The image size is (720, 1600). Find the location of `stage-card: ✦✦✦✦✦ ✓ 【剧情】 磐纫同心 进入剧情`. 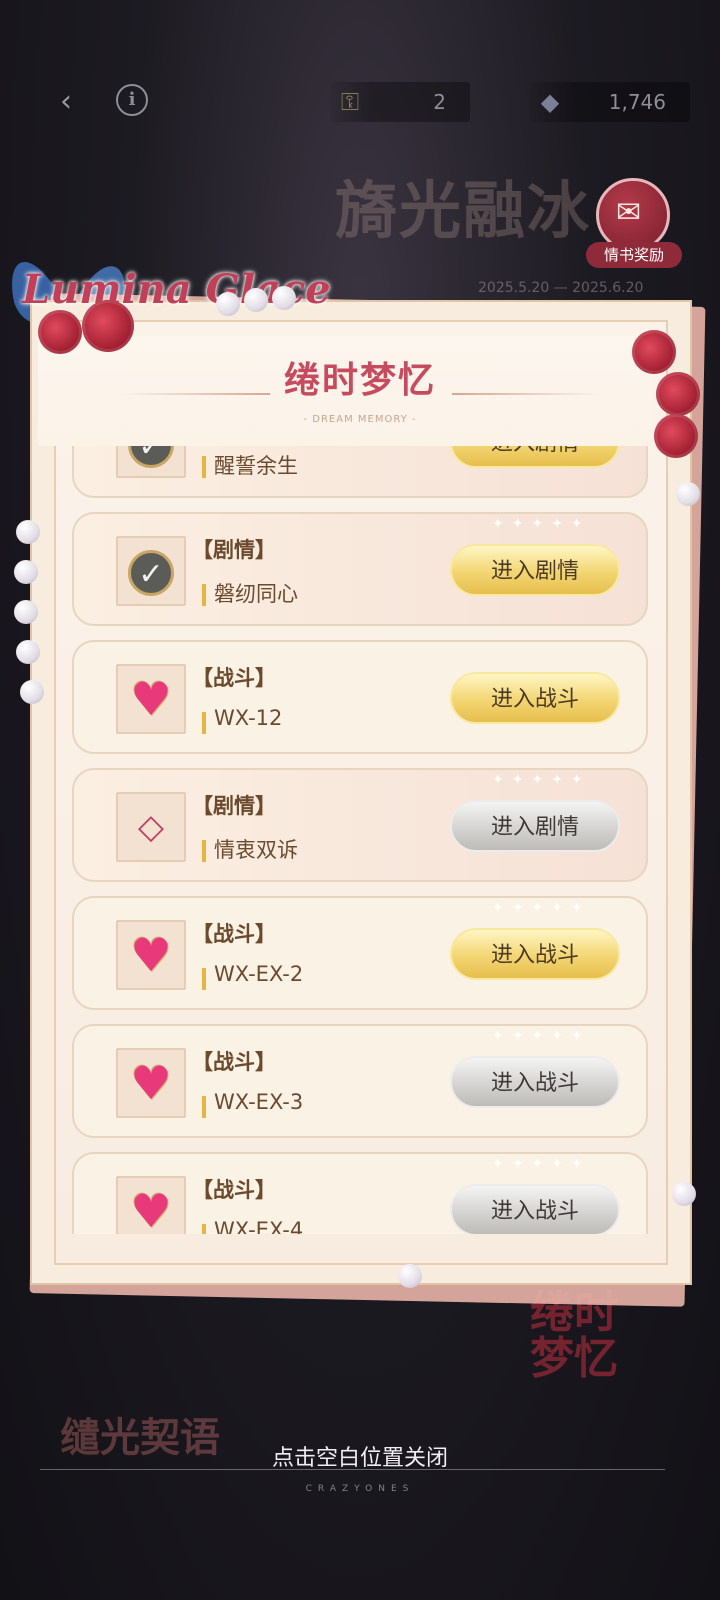

stage-card: ✦✦✦✦✦ ✓ 【剧情】 磐纫同心 进入剧情 is located at coordinates (360, 569).